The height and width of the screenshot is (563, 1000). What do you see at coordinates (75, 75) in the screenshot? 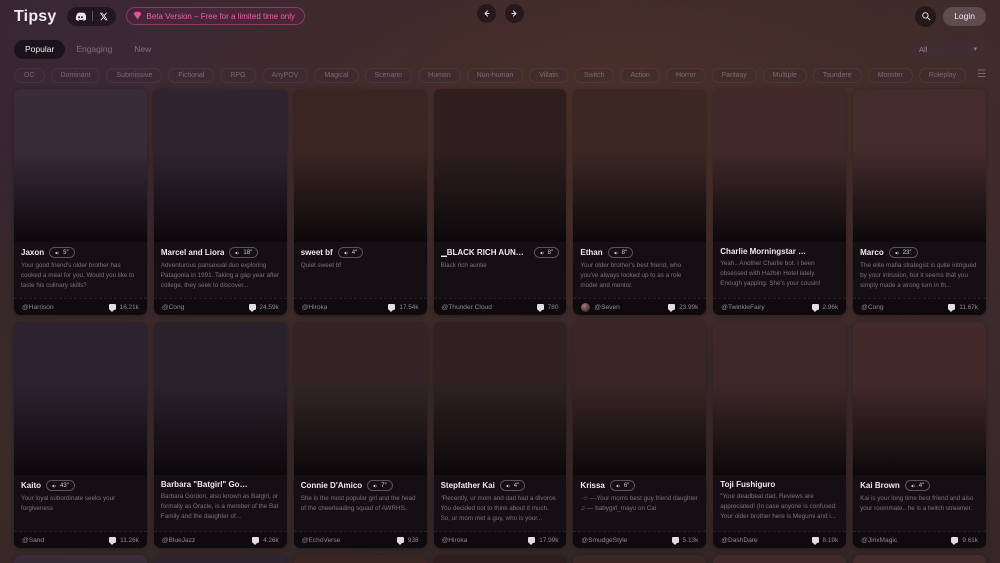
I see `tag-chip: Dominant` at bounding box center [75, 75].